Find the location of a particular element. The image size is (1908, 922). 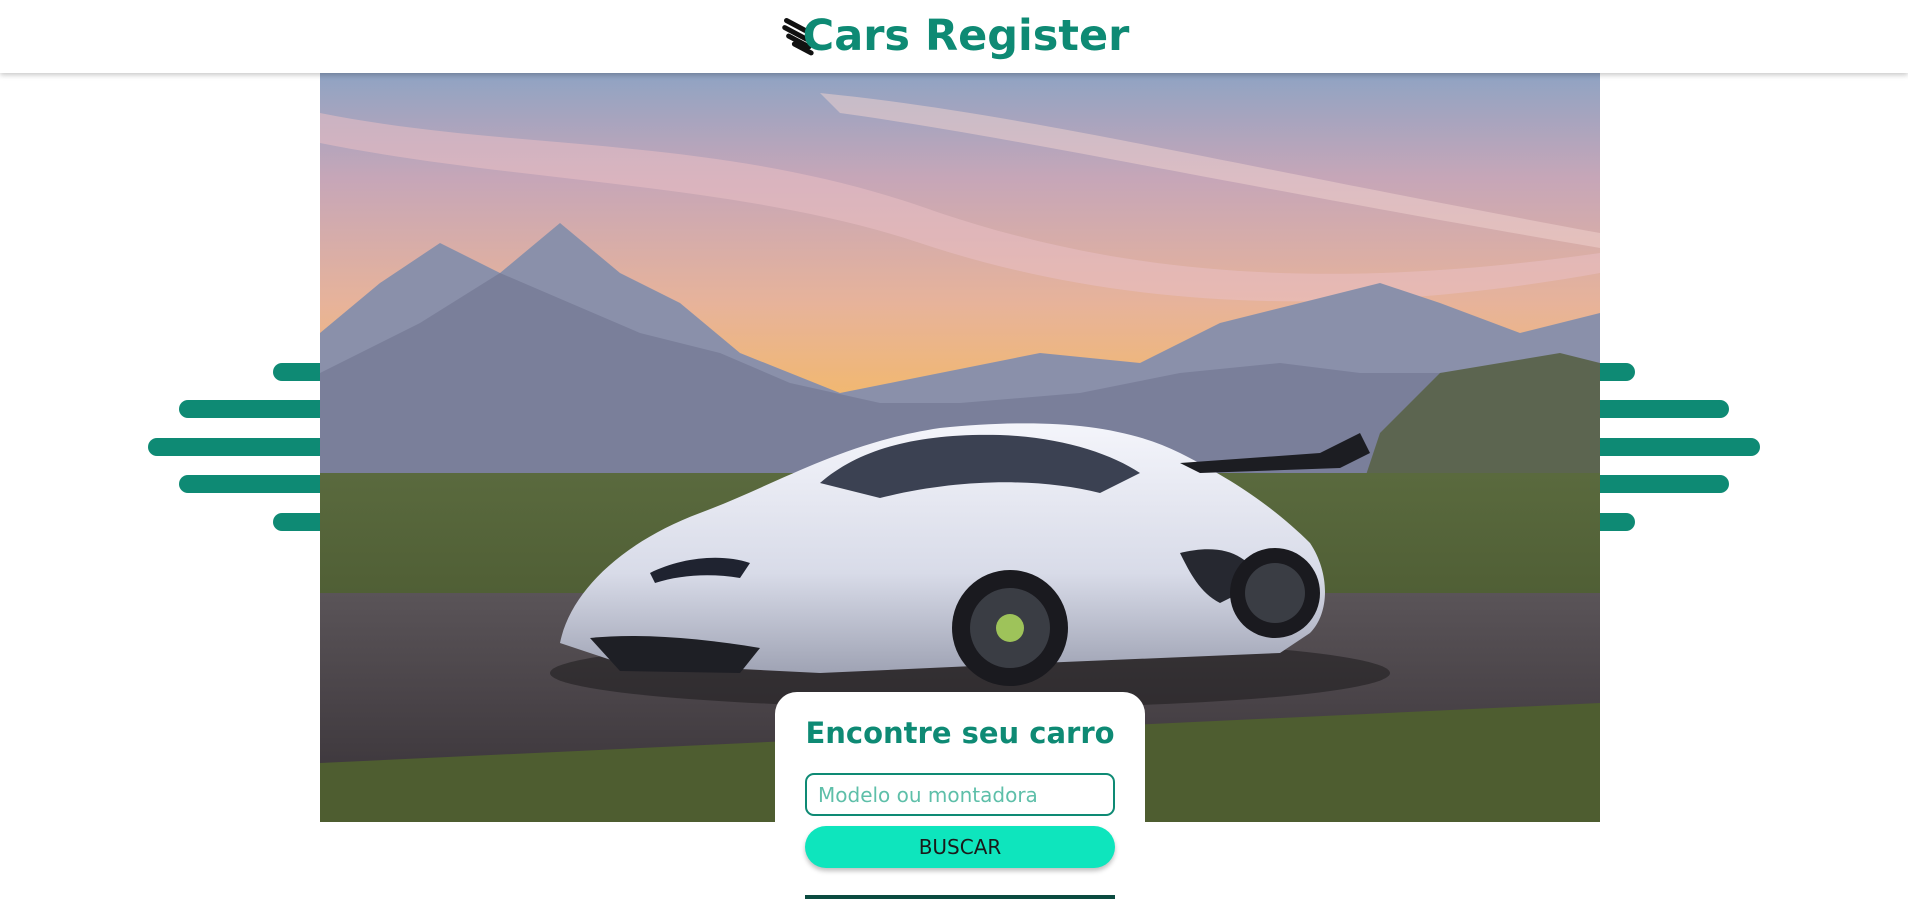

search-button: BUSCAR is located at coordinates (960, 847).